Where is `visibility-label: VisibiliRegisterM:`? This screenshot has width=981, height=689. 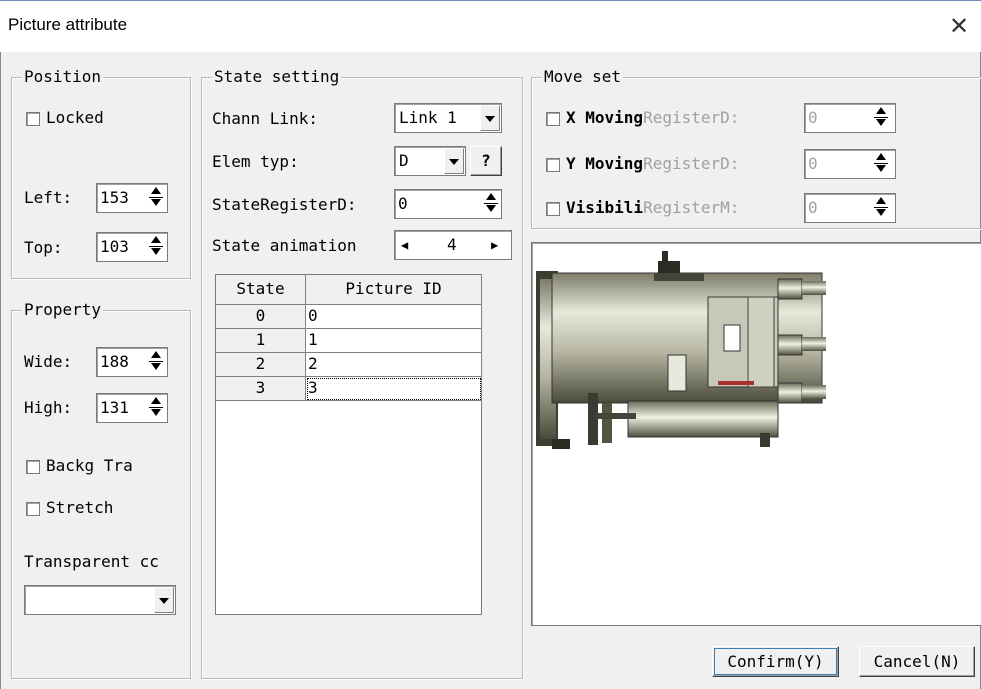
visibility-label: VisibiliRegisterM: is located at coordinates (653, 207).